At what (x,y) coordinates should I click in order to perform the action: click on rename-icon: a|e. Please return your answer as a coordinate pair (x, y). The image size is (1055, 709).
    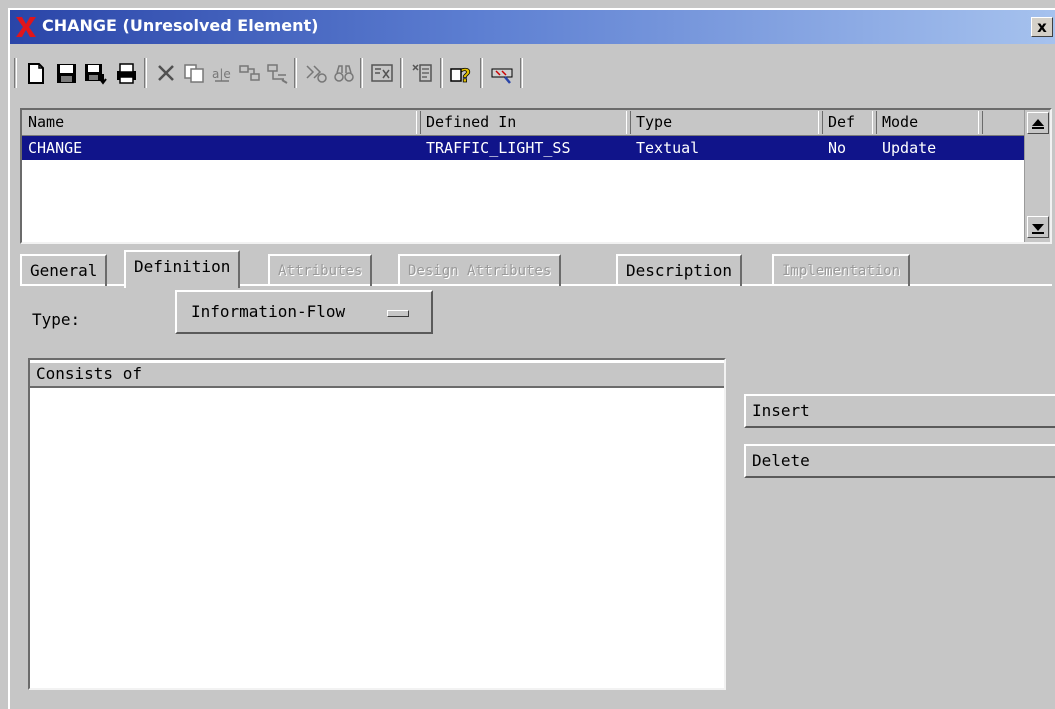
    Looking at the image, I should click on (221, 74).